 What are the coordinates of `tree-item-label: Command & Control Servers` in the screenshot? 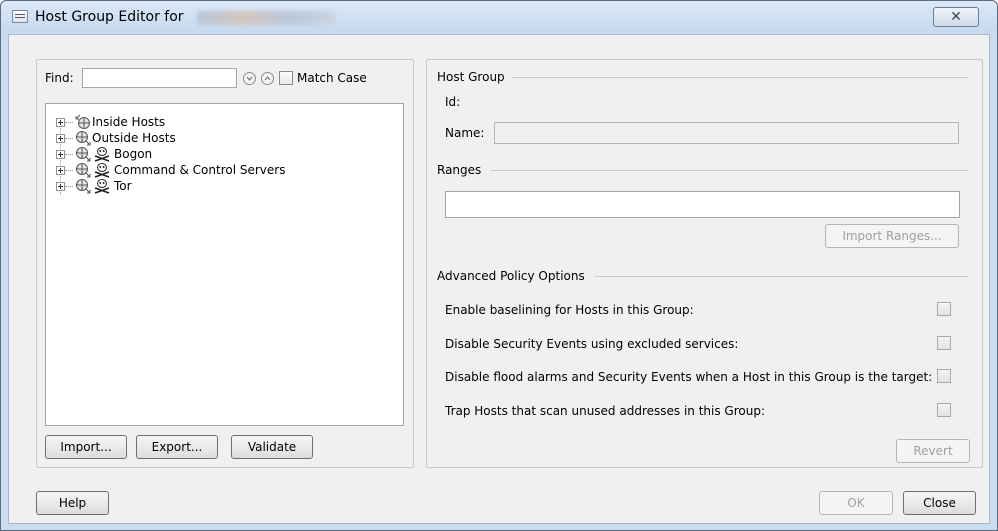 It's located at (200, 170).